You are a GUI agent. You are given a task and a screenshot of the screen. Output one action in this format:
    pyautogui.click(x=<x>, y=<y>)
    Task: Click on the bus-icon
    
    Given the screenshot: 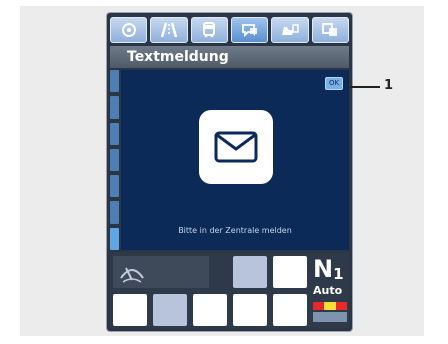 What is the action you would take?
    pyautogui.click(x=209, y=30)
    